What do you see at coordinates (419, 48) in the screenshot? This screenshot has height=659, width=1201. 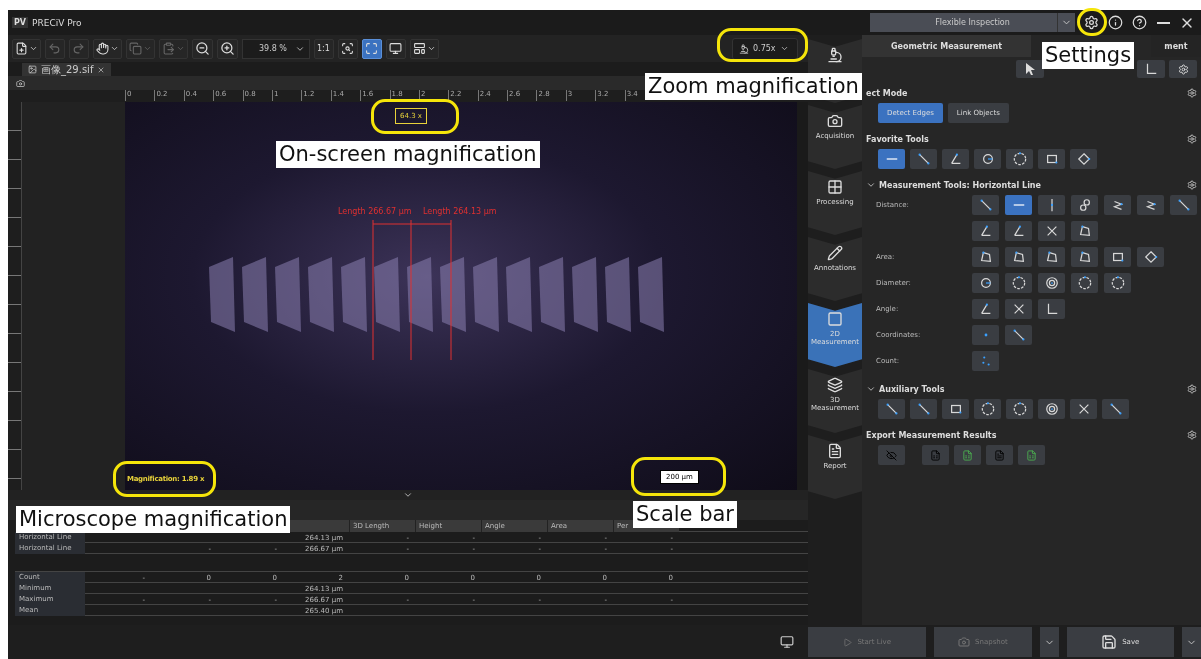 I see `layout-icon` at bounding box center [419, 48].